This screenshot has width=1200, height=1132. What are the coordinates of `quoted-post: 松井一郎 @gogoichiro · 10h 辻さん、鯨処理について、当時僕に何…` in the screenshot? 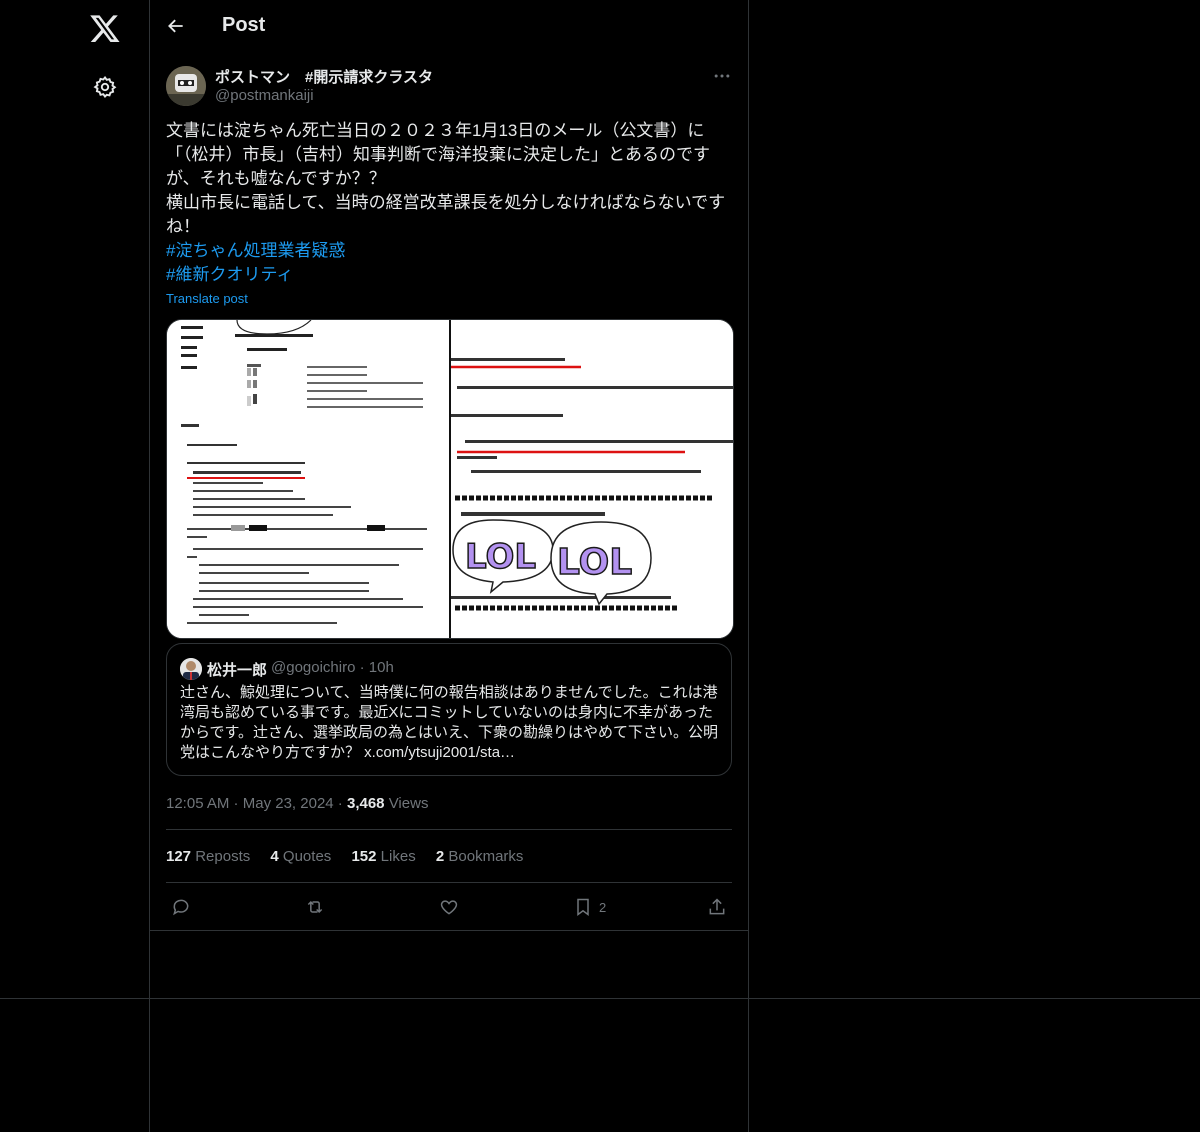 It's located at (449, 709).